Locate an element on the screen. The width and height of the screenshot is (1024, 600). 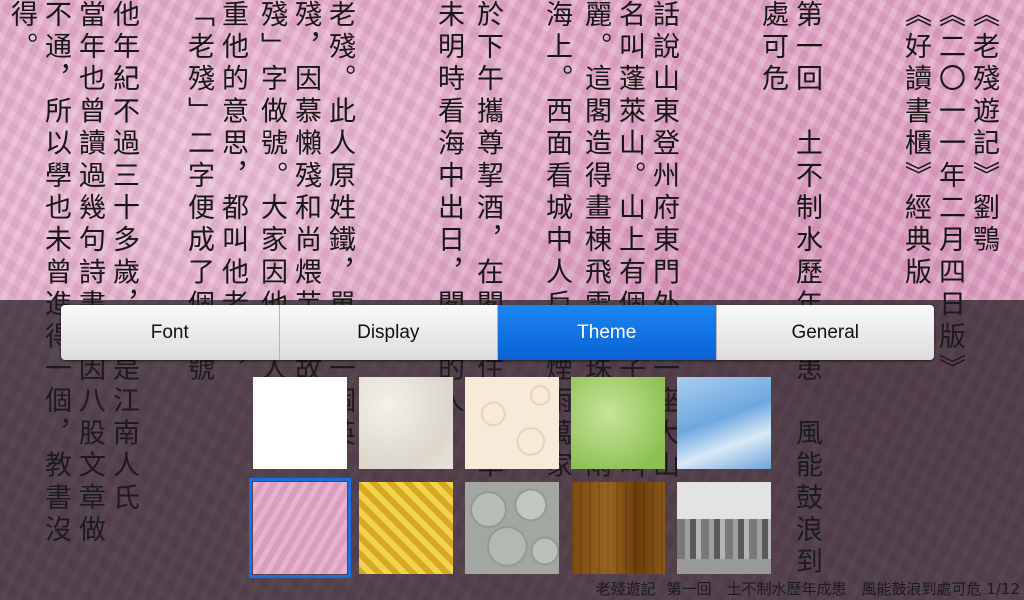
theme-swatch-swirl is located at coordinates (512, 423).